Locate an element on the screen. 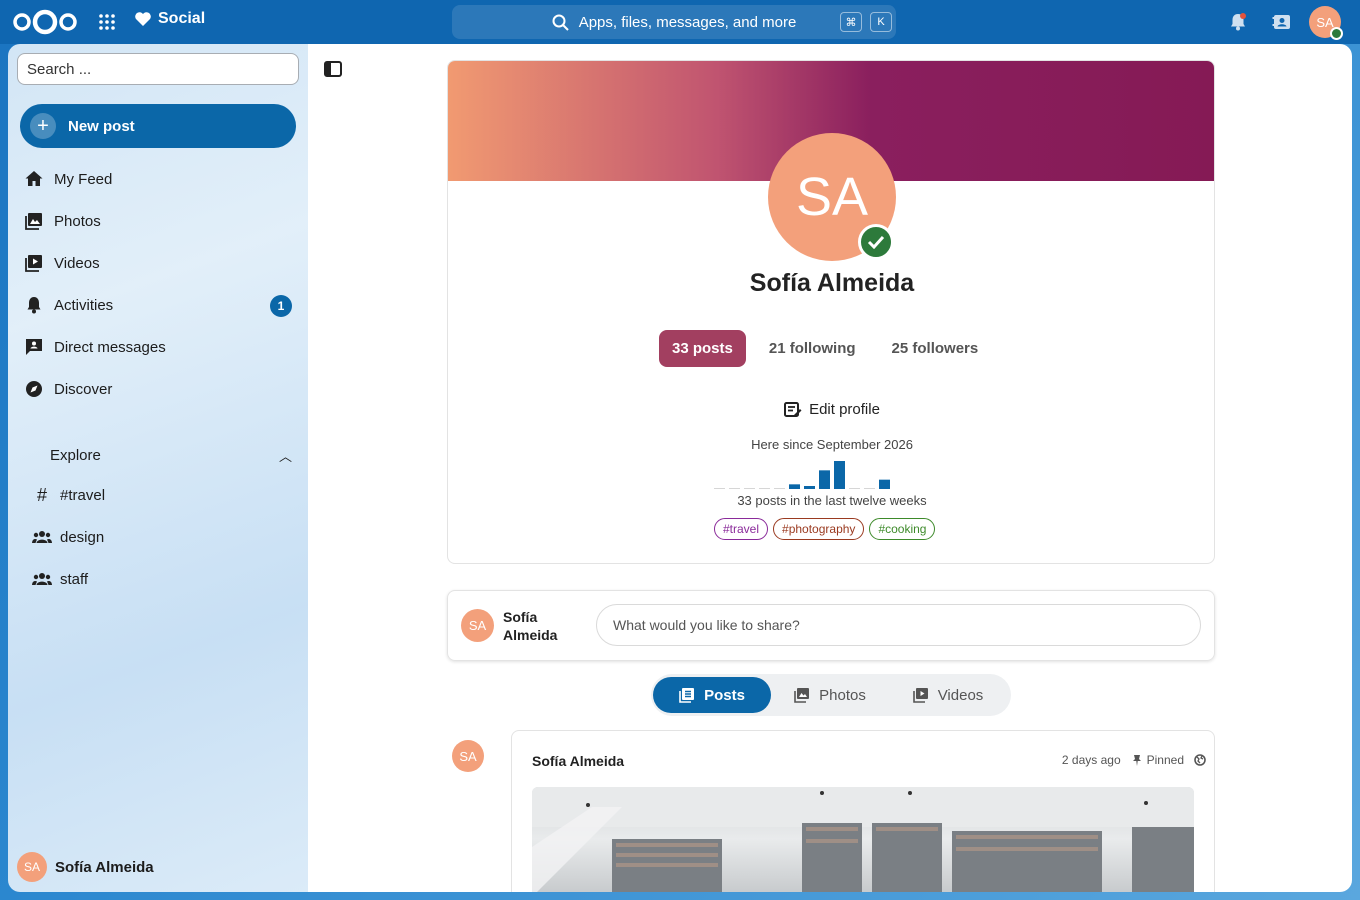 This screenshot has height=900, width=1360. chevron-up-icon: ︿ is located at coordinates (285, 455).